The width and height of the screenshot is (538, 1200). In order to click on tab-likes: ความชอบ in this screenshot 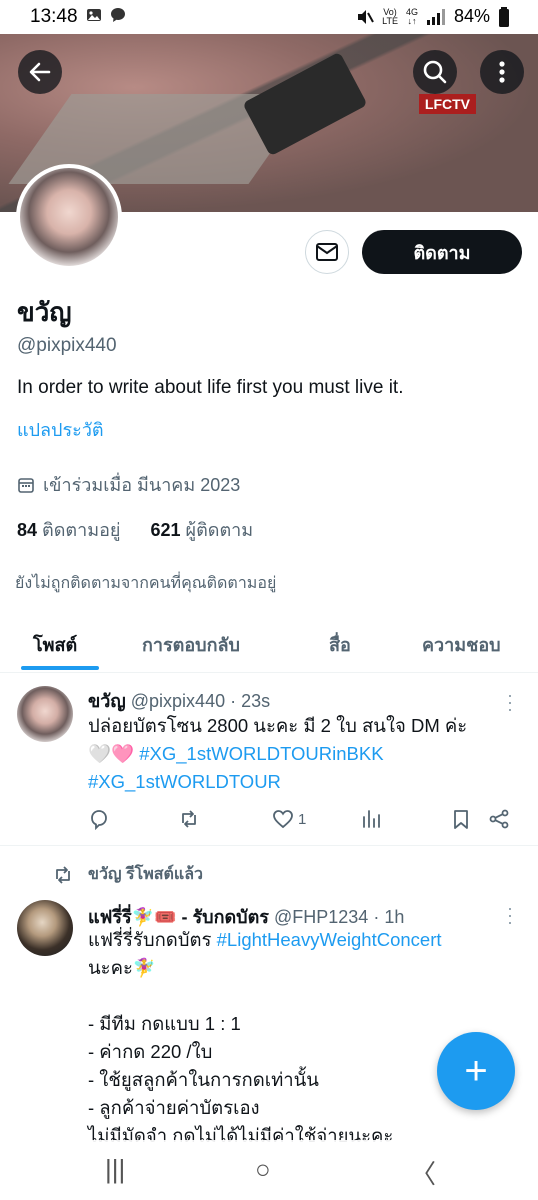, I will do `click(461, 644)`.